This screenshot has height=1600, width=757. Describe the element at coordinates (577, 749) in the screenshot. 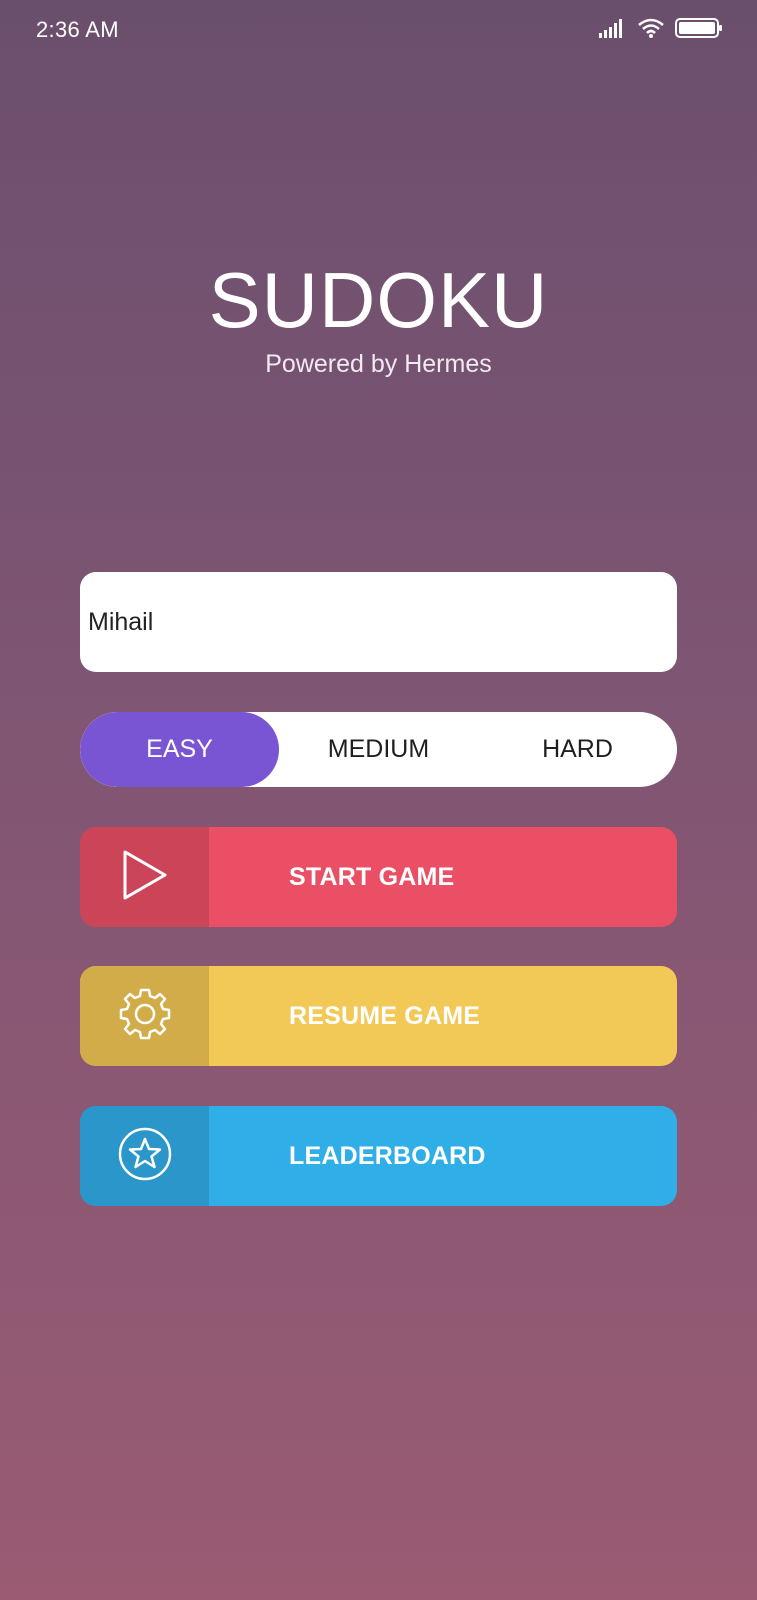

I see `difficulty-option-hard: HARD` at that location.